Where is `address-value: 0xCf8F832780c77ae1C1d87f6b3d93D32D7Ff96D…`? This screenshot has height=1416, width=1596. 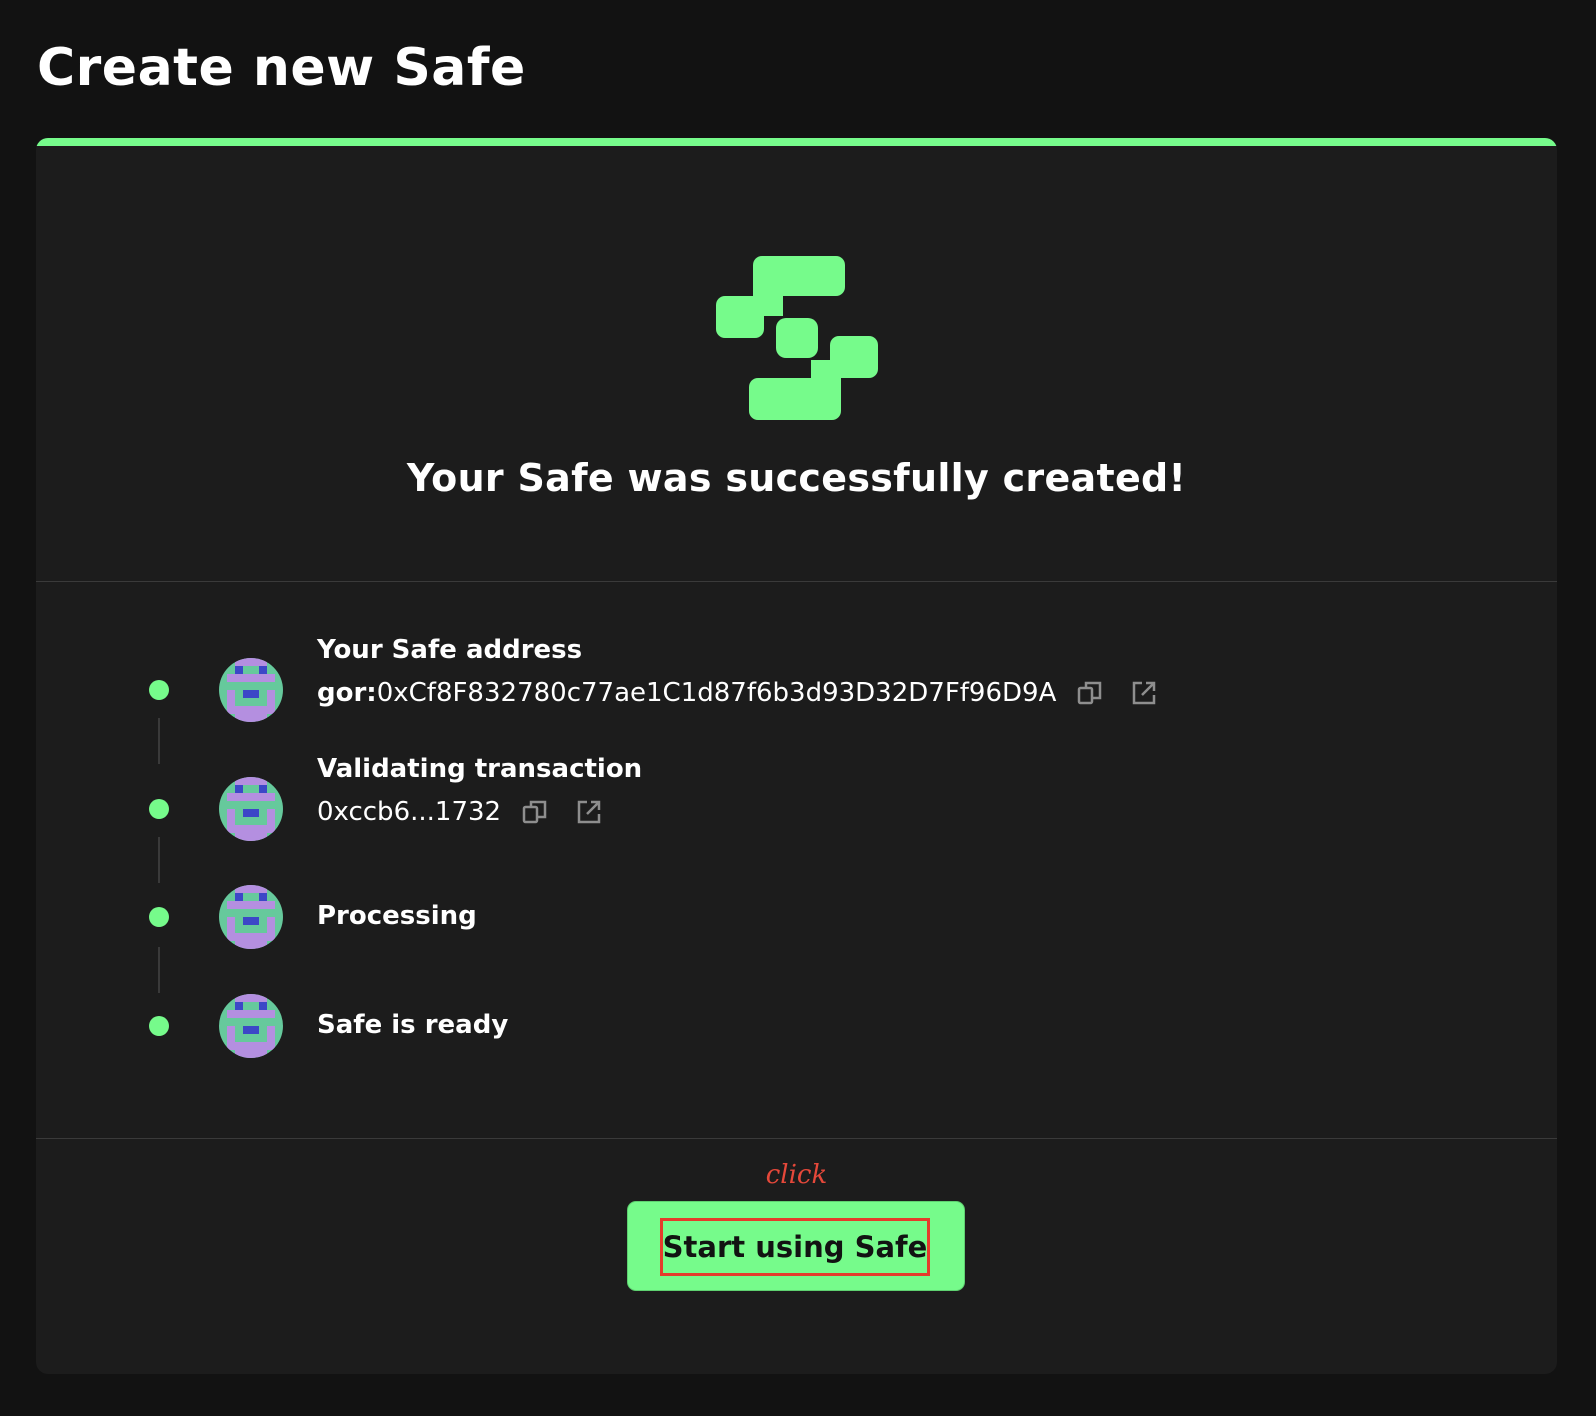
address-value: 0xCf8F832780c77ae1C1d87f6b3d93D32D7Ff96D… is located at coordinates (716, 693).